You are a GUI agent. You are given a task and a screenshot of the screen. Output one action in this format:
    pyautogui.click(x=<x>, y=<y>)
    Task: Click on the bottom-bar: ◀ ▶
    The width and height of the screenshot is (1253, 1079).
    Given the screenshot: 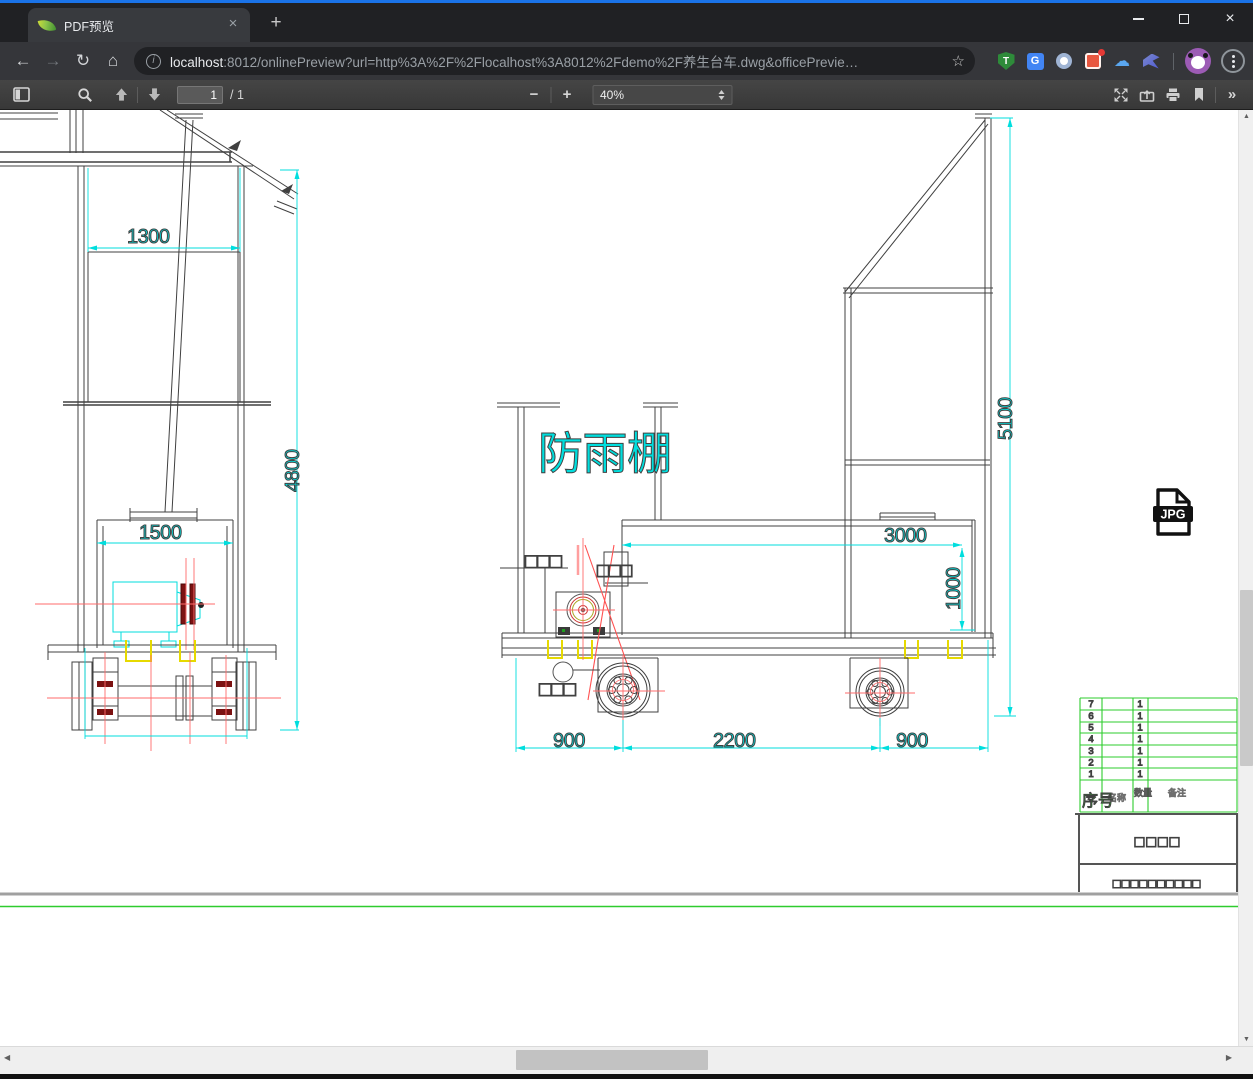 What is the action you would take?
    pyautogui.click(x=626, y=1060)
    